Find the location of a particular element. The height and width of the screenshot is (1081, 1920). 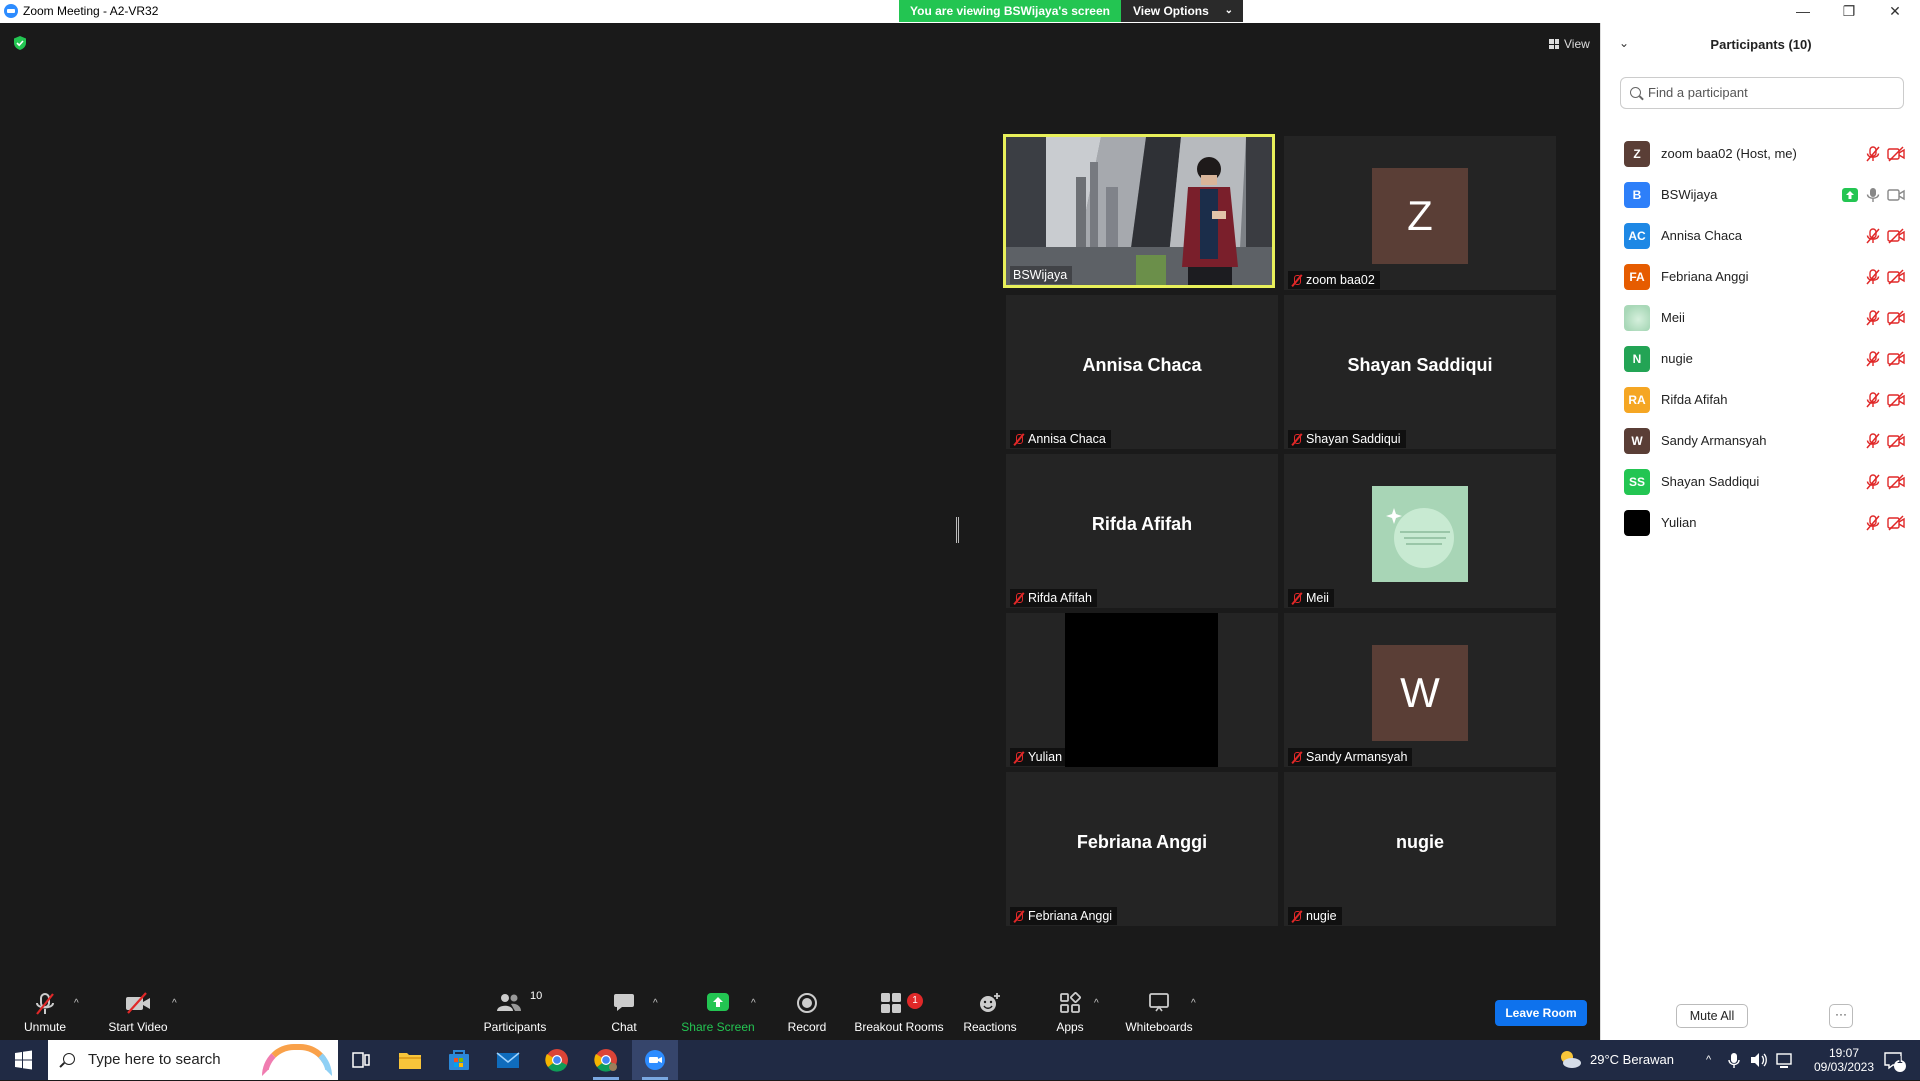

sharing-screen-icon is located at coordinates (1850, 196).